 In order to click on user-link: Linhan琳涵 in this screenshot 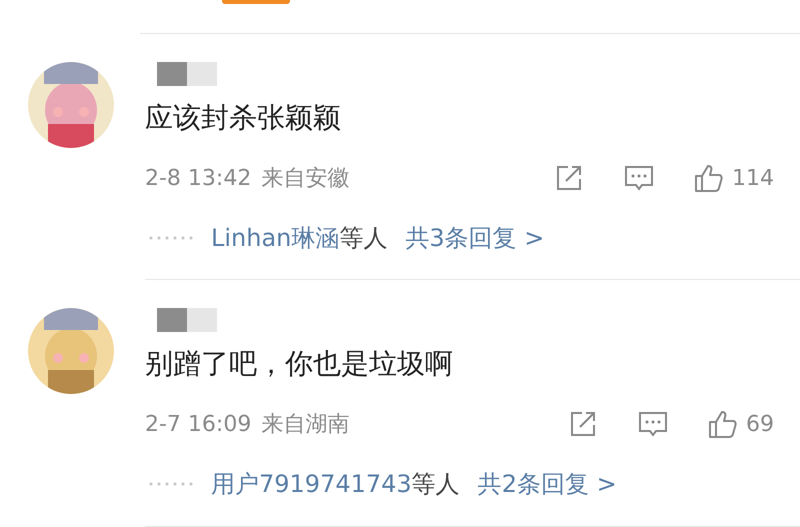, I will do `click(275, 238)`.